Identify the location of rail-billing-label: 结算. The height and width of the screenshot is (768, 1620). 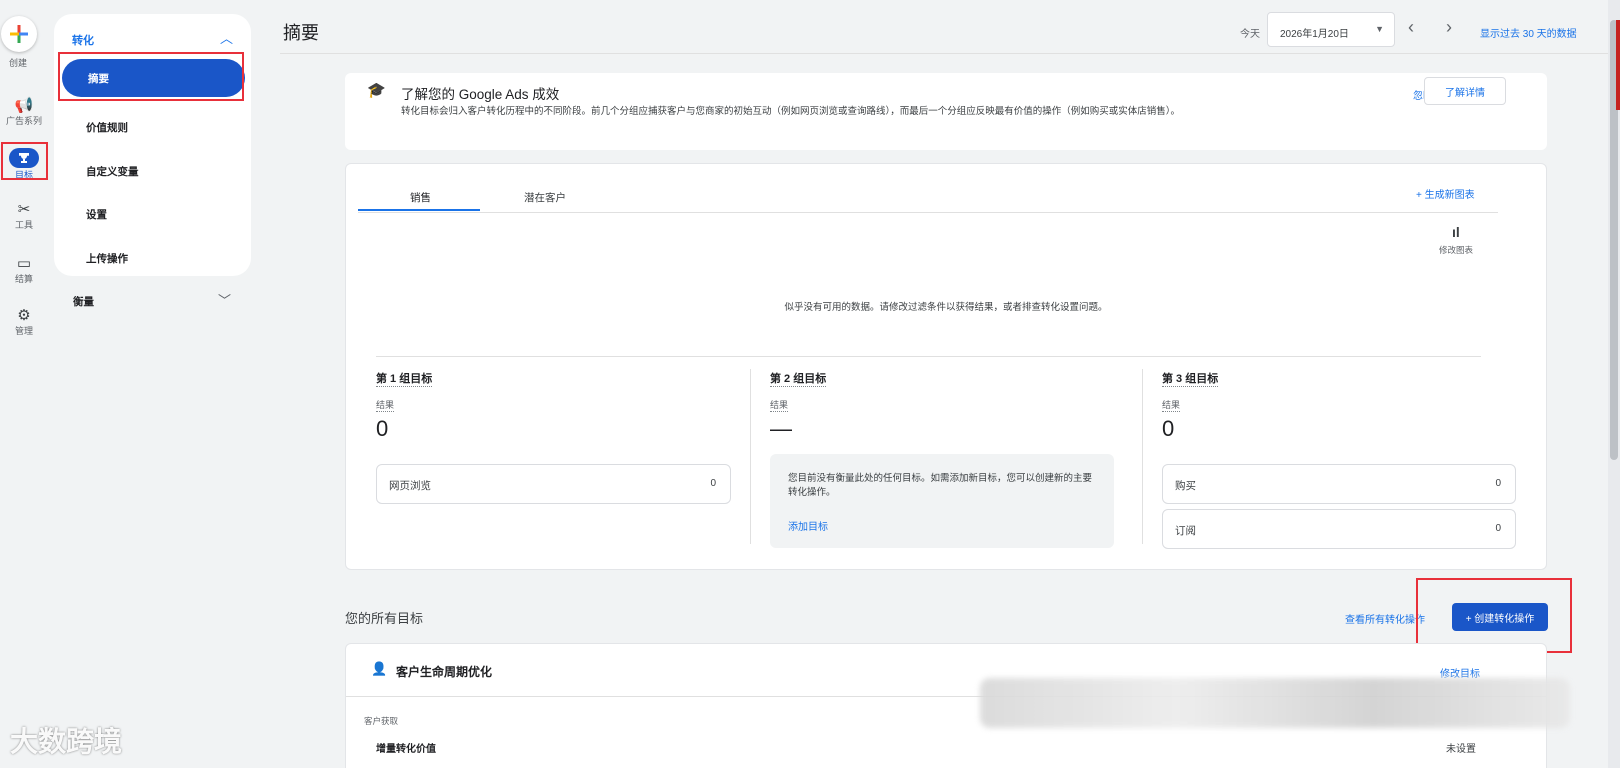
(23, 279).